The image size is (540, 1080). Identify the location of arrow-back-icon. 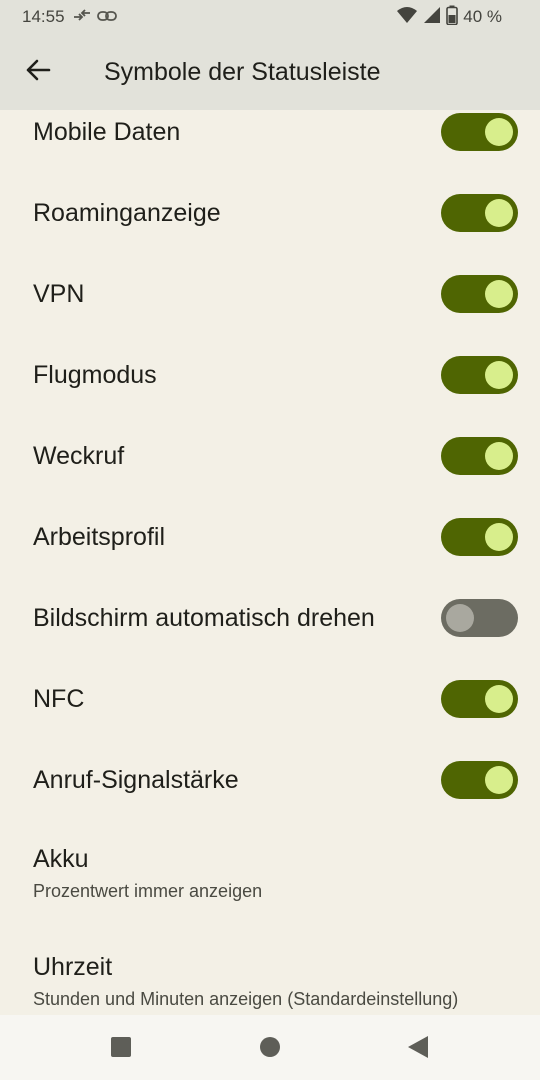
(38, 72).